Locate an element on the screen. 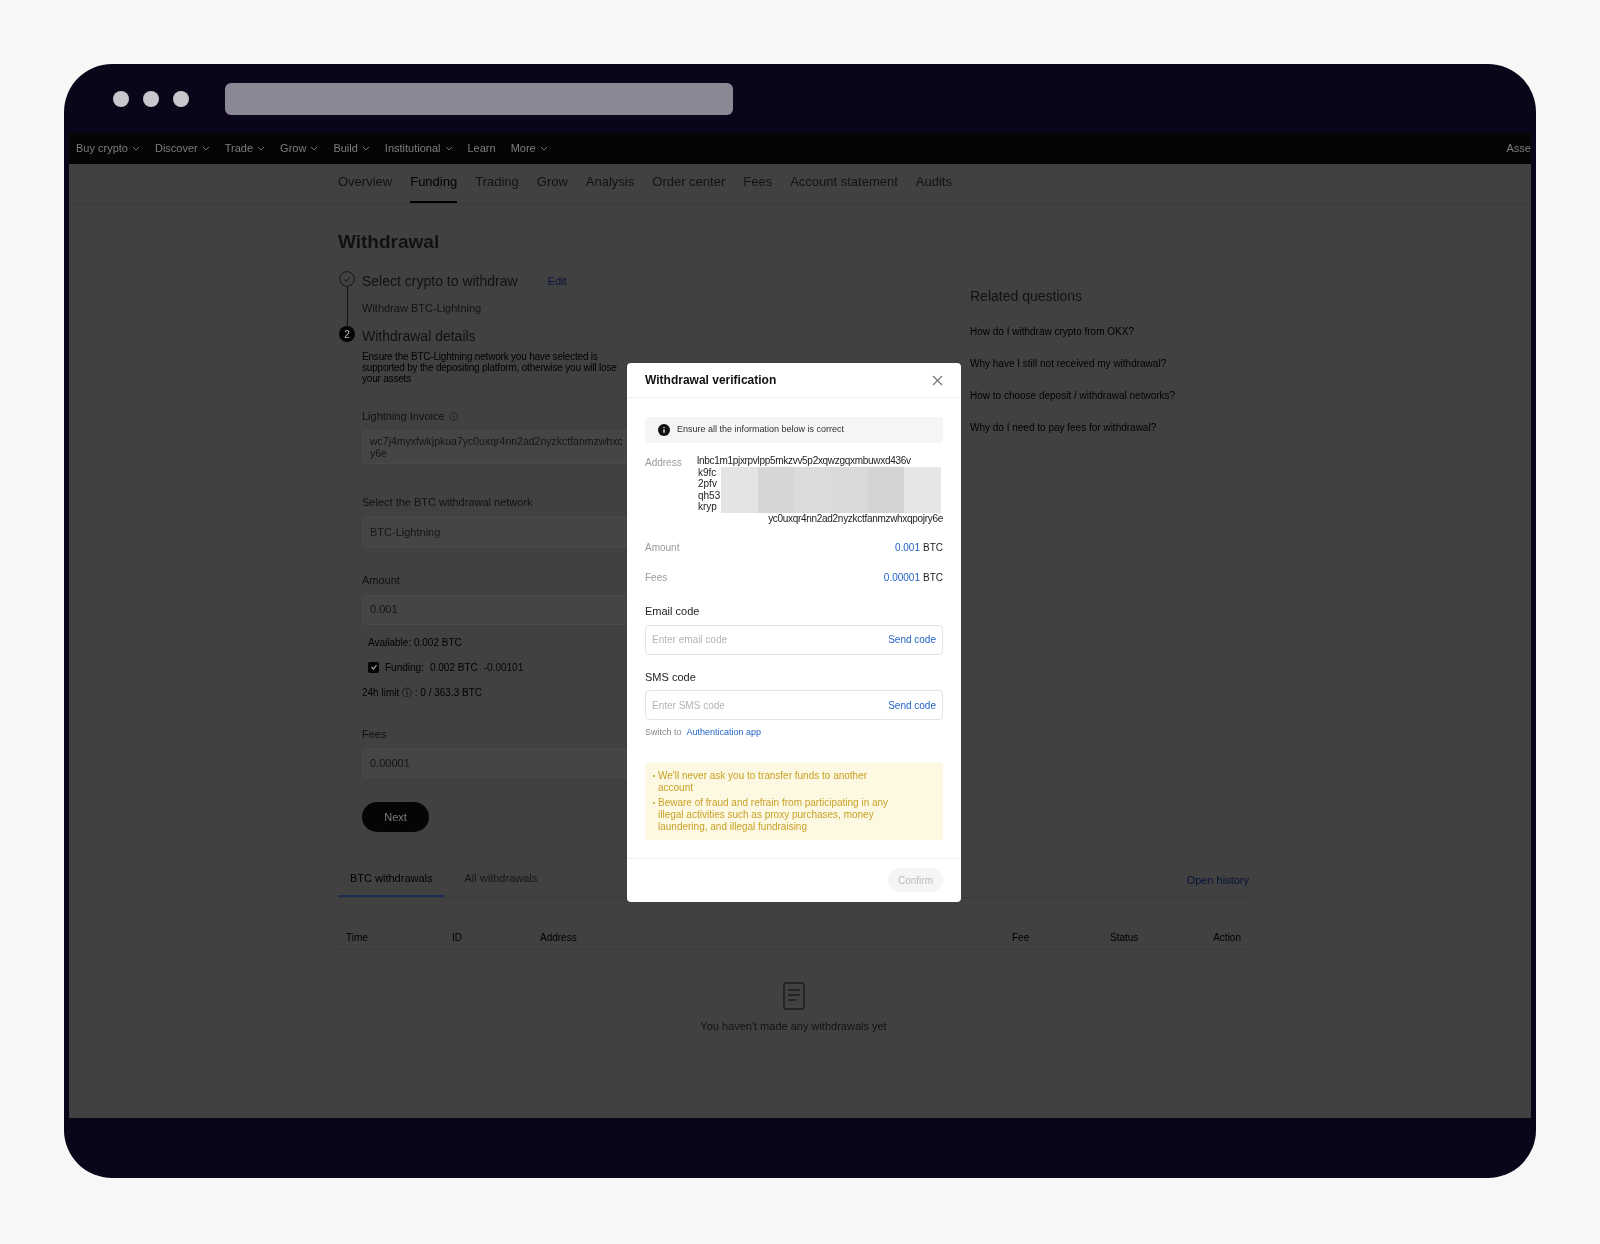 The width and height of the screenshot is (1600, 1244). address-text: 2pfv is located at coordinates (707, 484).